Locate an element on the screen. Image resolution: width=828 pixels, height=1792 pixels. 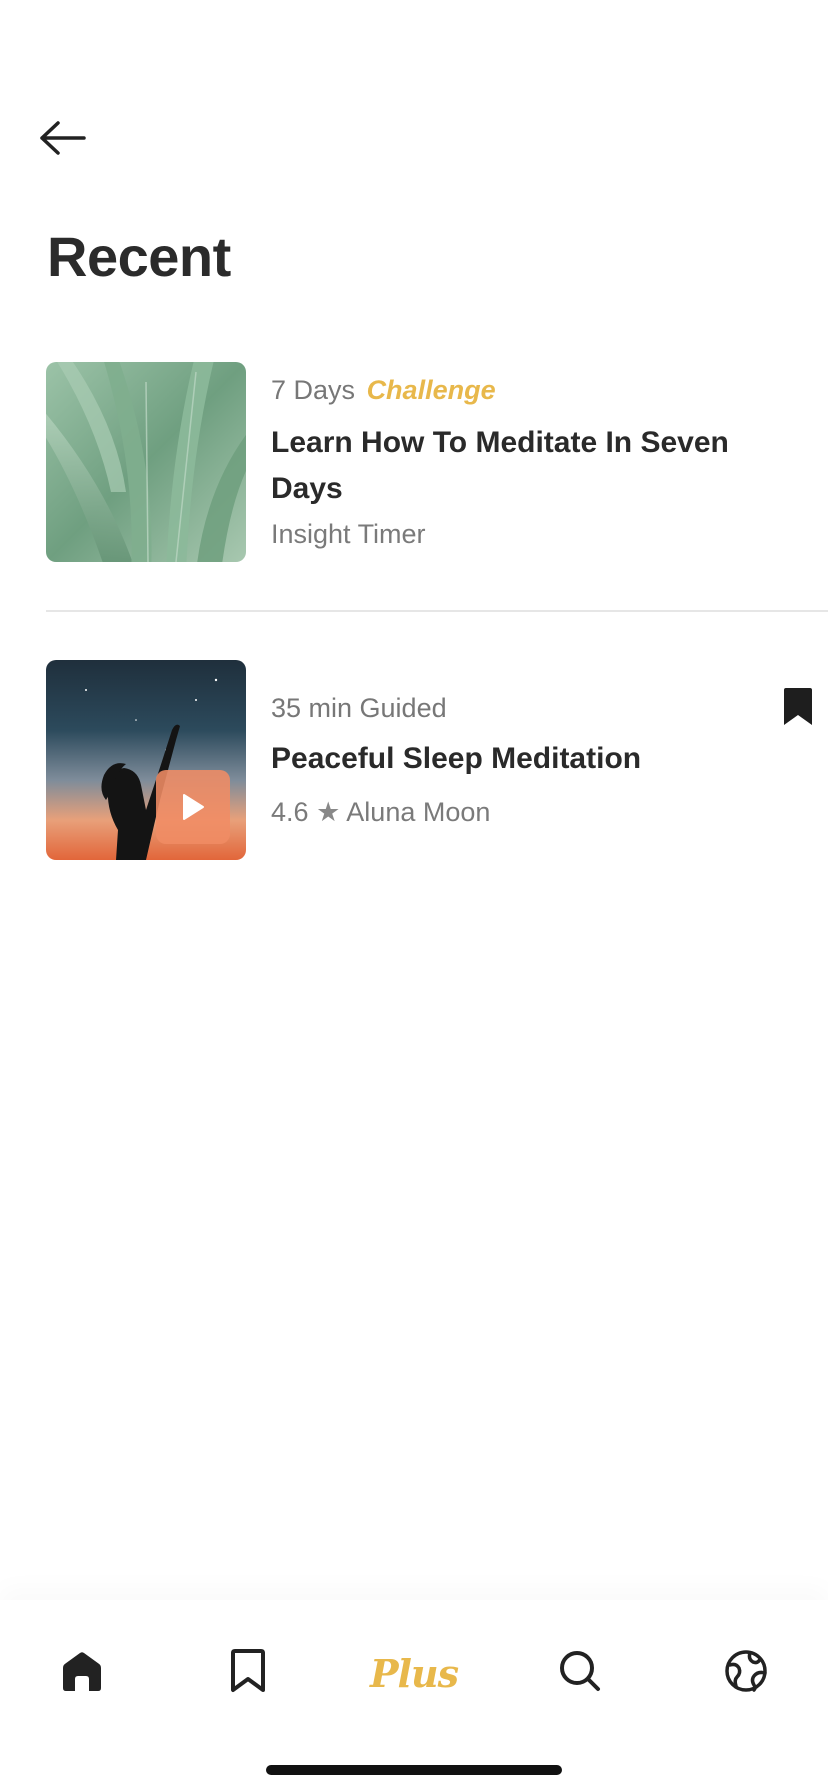
search-icon is located at coordinates (580, 1673).